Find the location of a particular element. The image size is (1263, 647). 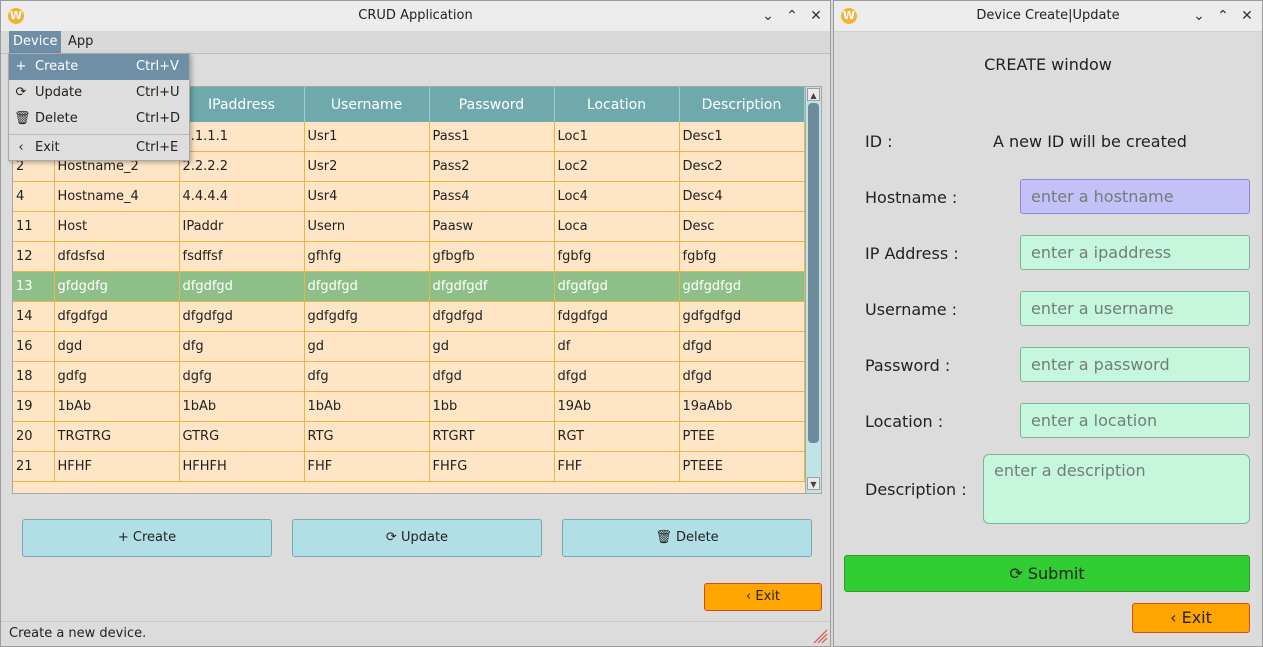

table-row: 20 TRGTRG GTRG RTG RTGRT RGT PTEE is located at coordinates (409, 436).